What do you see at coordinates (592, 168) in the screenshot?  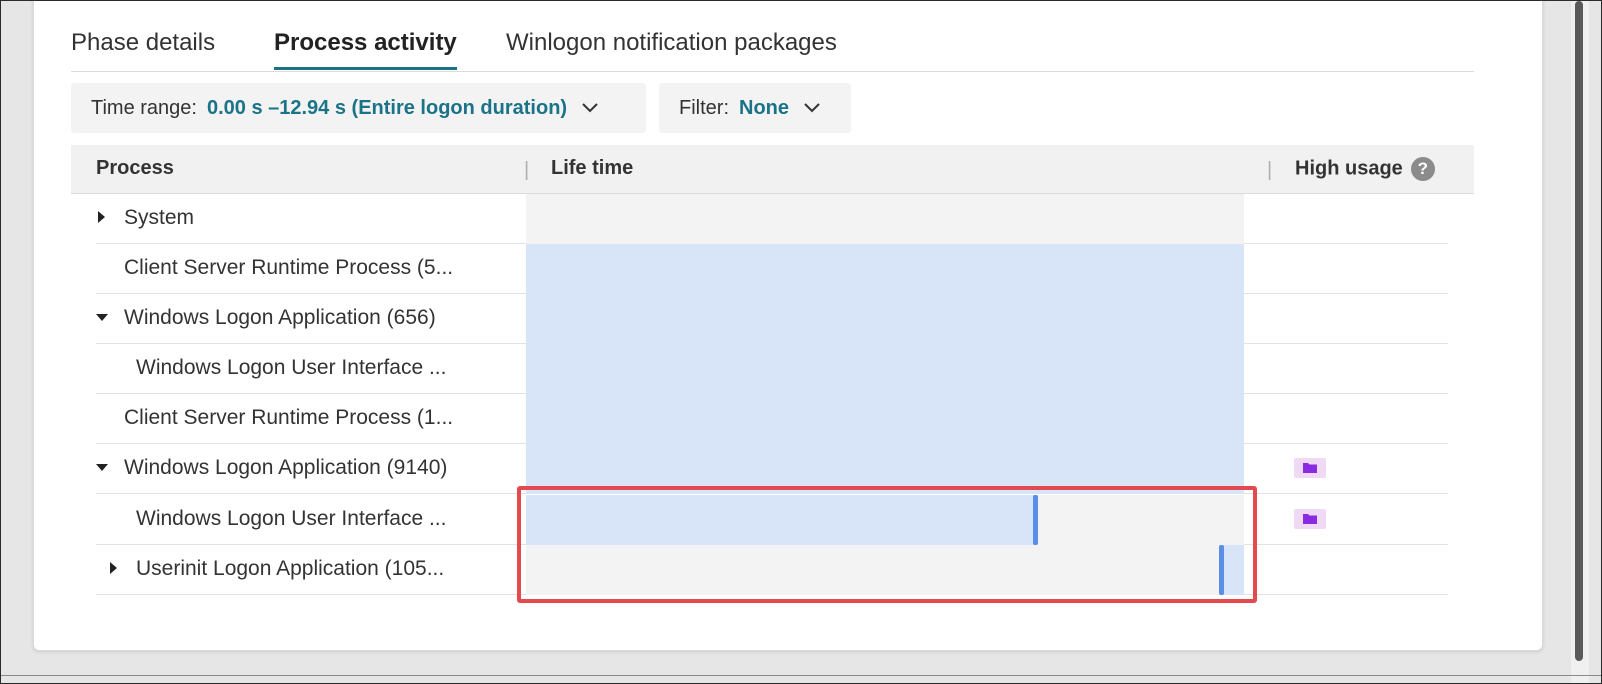 I see `column-header-lifetime: Life time` at bounding box center [592, 168].